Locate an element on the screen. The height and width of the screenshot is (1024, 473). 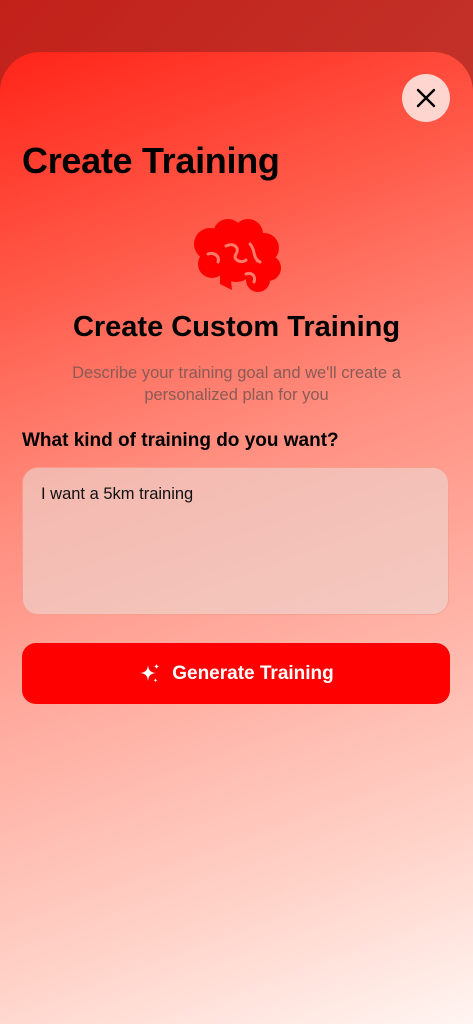
sparkles-icon is located at coordinates (150, 673).